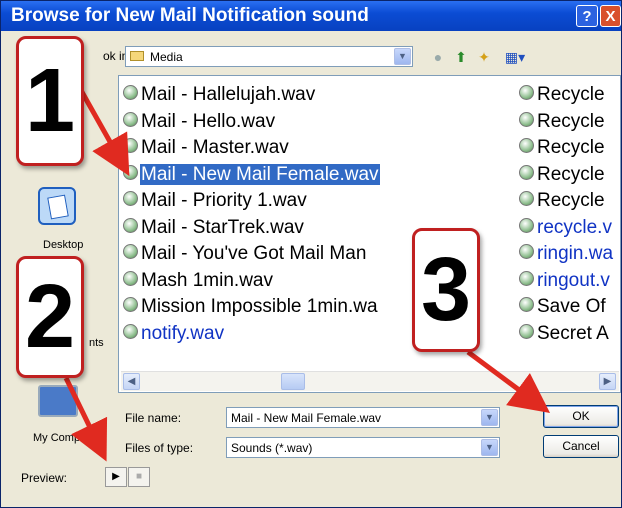 The image size is (622, 508). Describe the element at coordinates (446, 290) in the screenshot. I see `callout-step-3: 3` at that location.